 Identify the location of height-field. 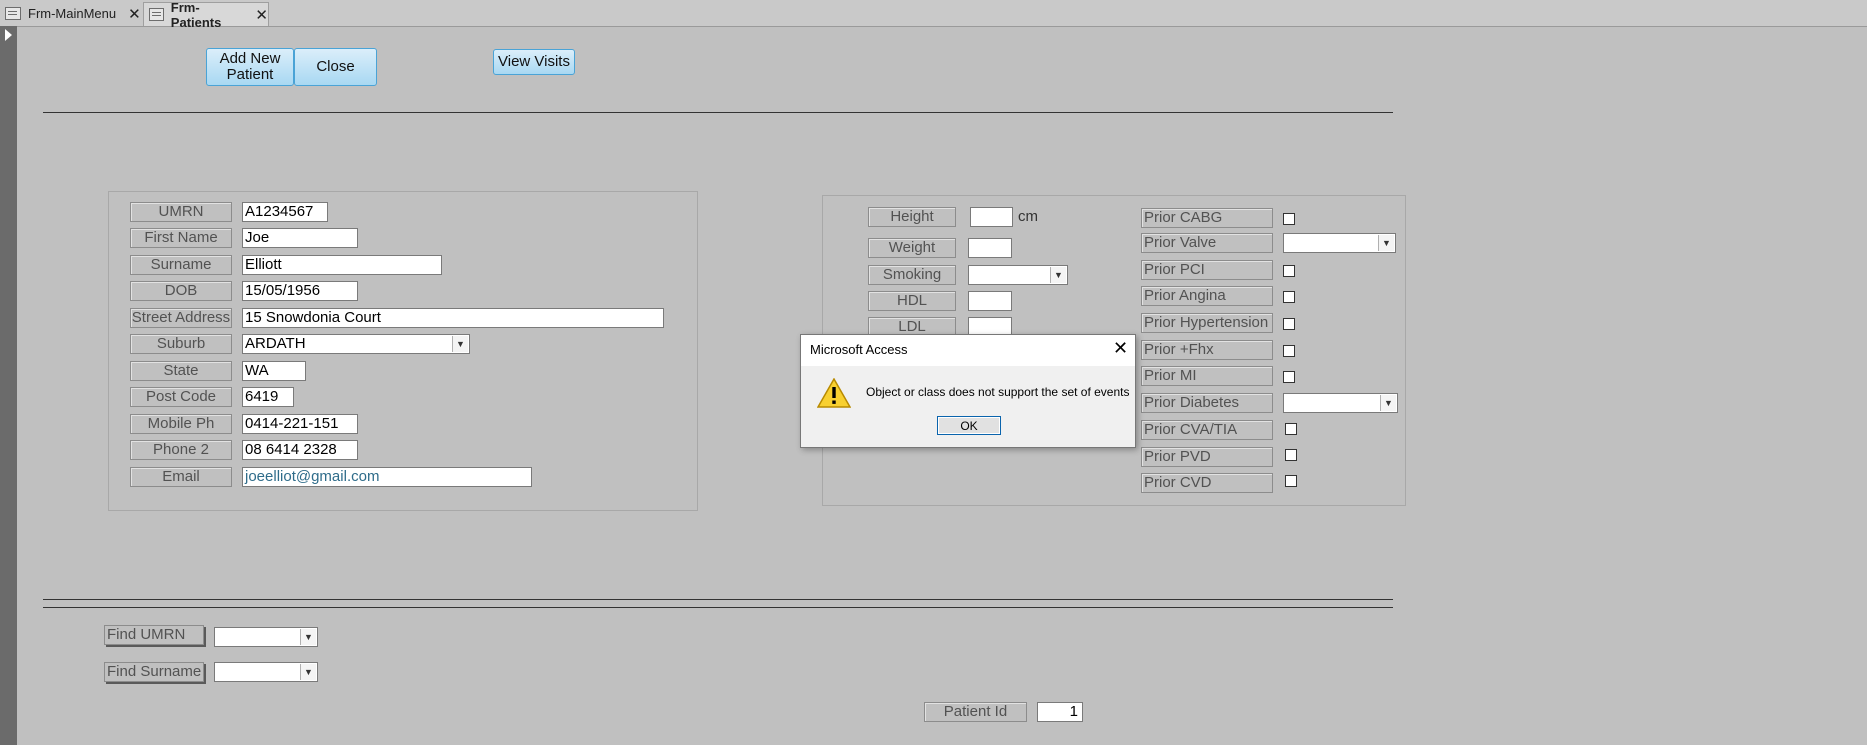
(991, 217).